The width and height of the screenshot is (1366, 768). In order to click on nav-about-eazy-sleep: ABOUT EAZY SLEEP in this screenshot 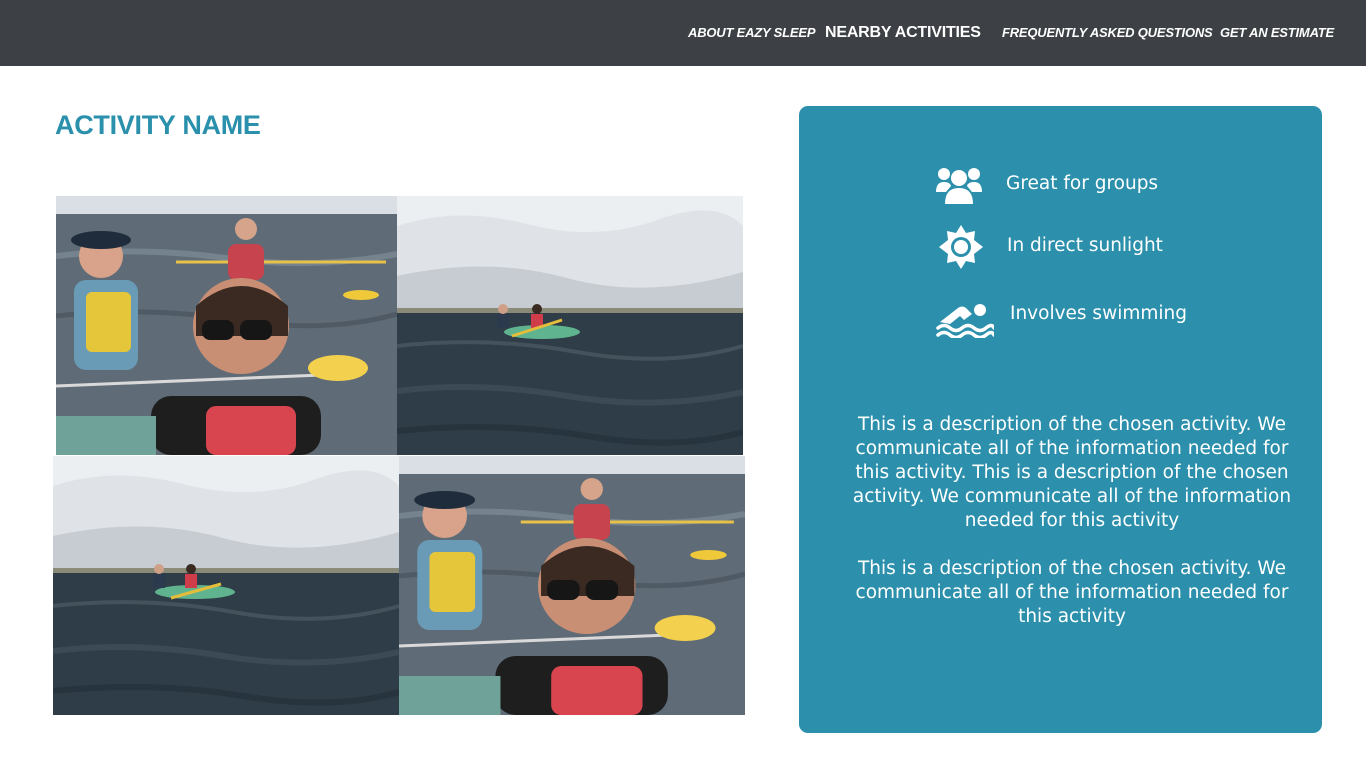, I will do `click(752, 33)`.